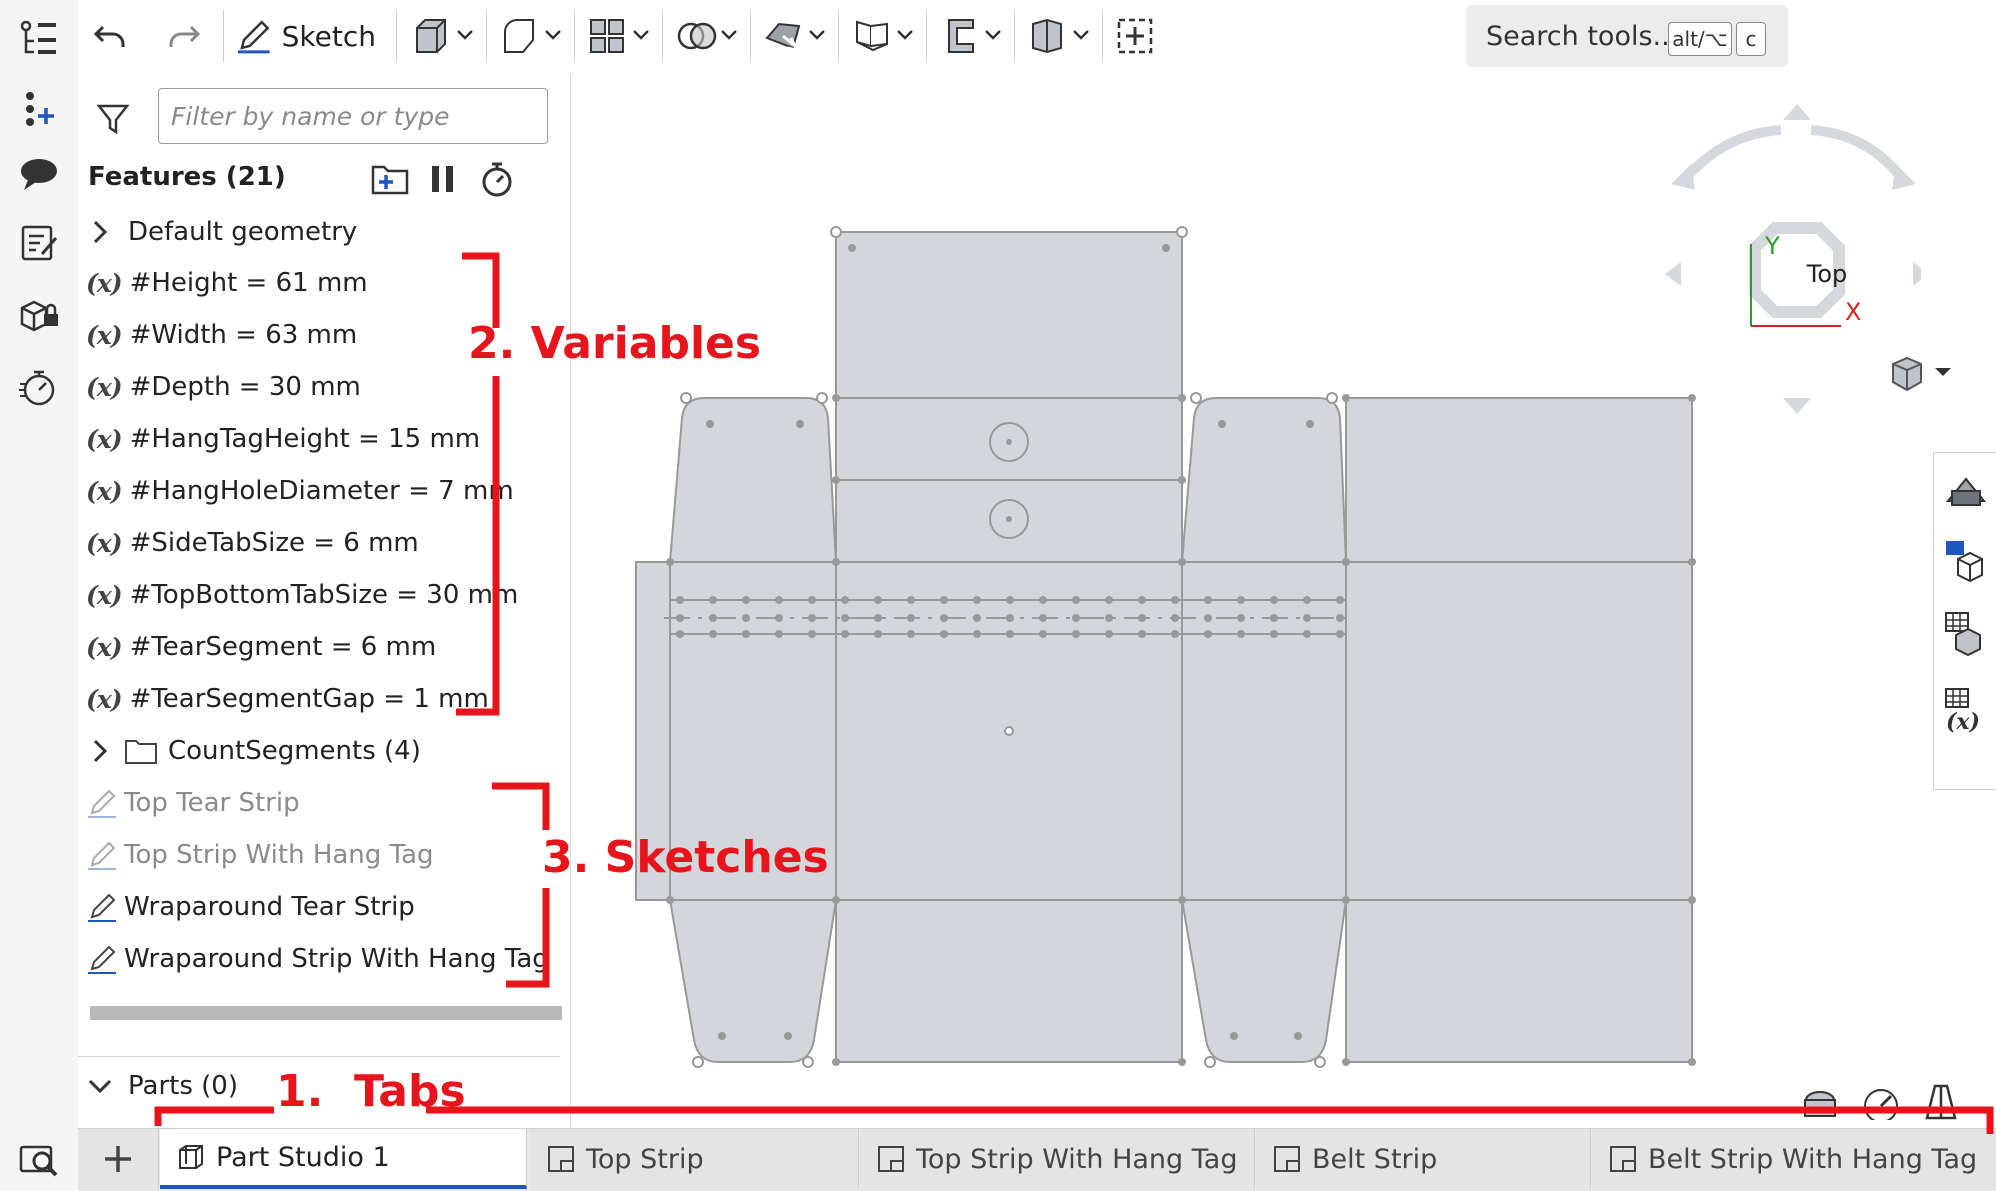 The width and height of the screenshot is (1996, 1191). What do you see at coordinates (607, 36) in the screenshot?
I see `pattern-icon` at bounding box center [607, 36].